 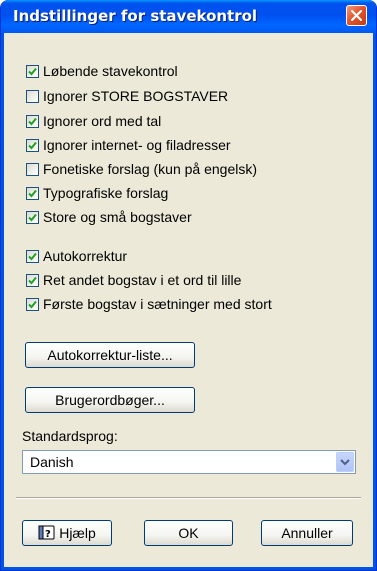 What do you see at coordinates (150, 169) in the screenshot?
I see `checkbox-label: Fonetiske forslag (kun på engelsk)` at bounding box center [150, 169].